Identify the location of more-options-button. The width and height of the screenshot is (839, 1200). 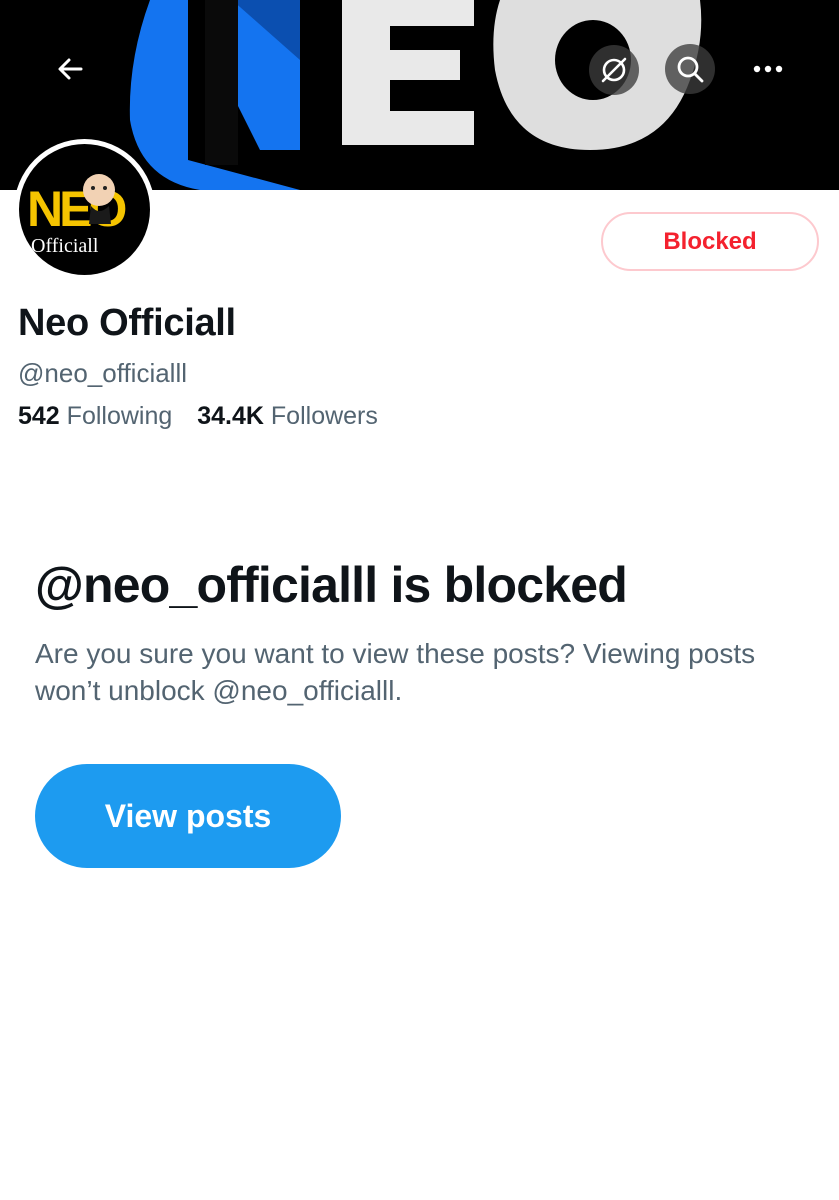
(768, 69).